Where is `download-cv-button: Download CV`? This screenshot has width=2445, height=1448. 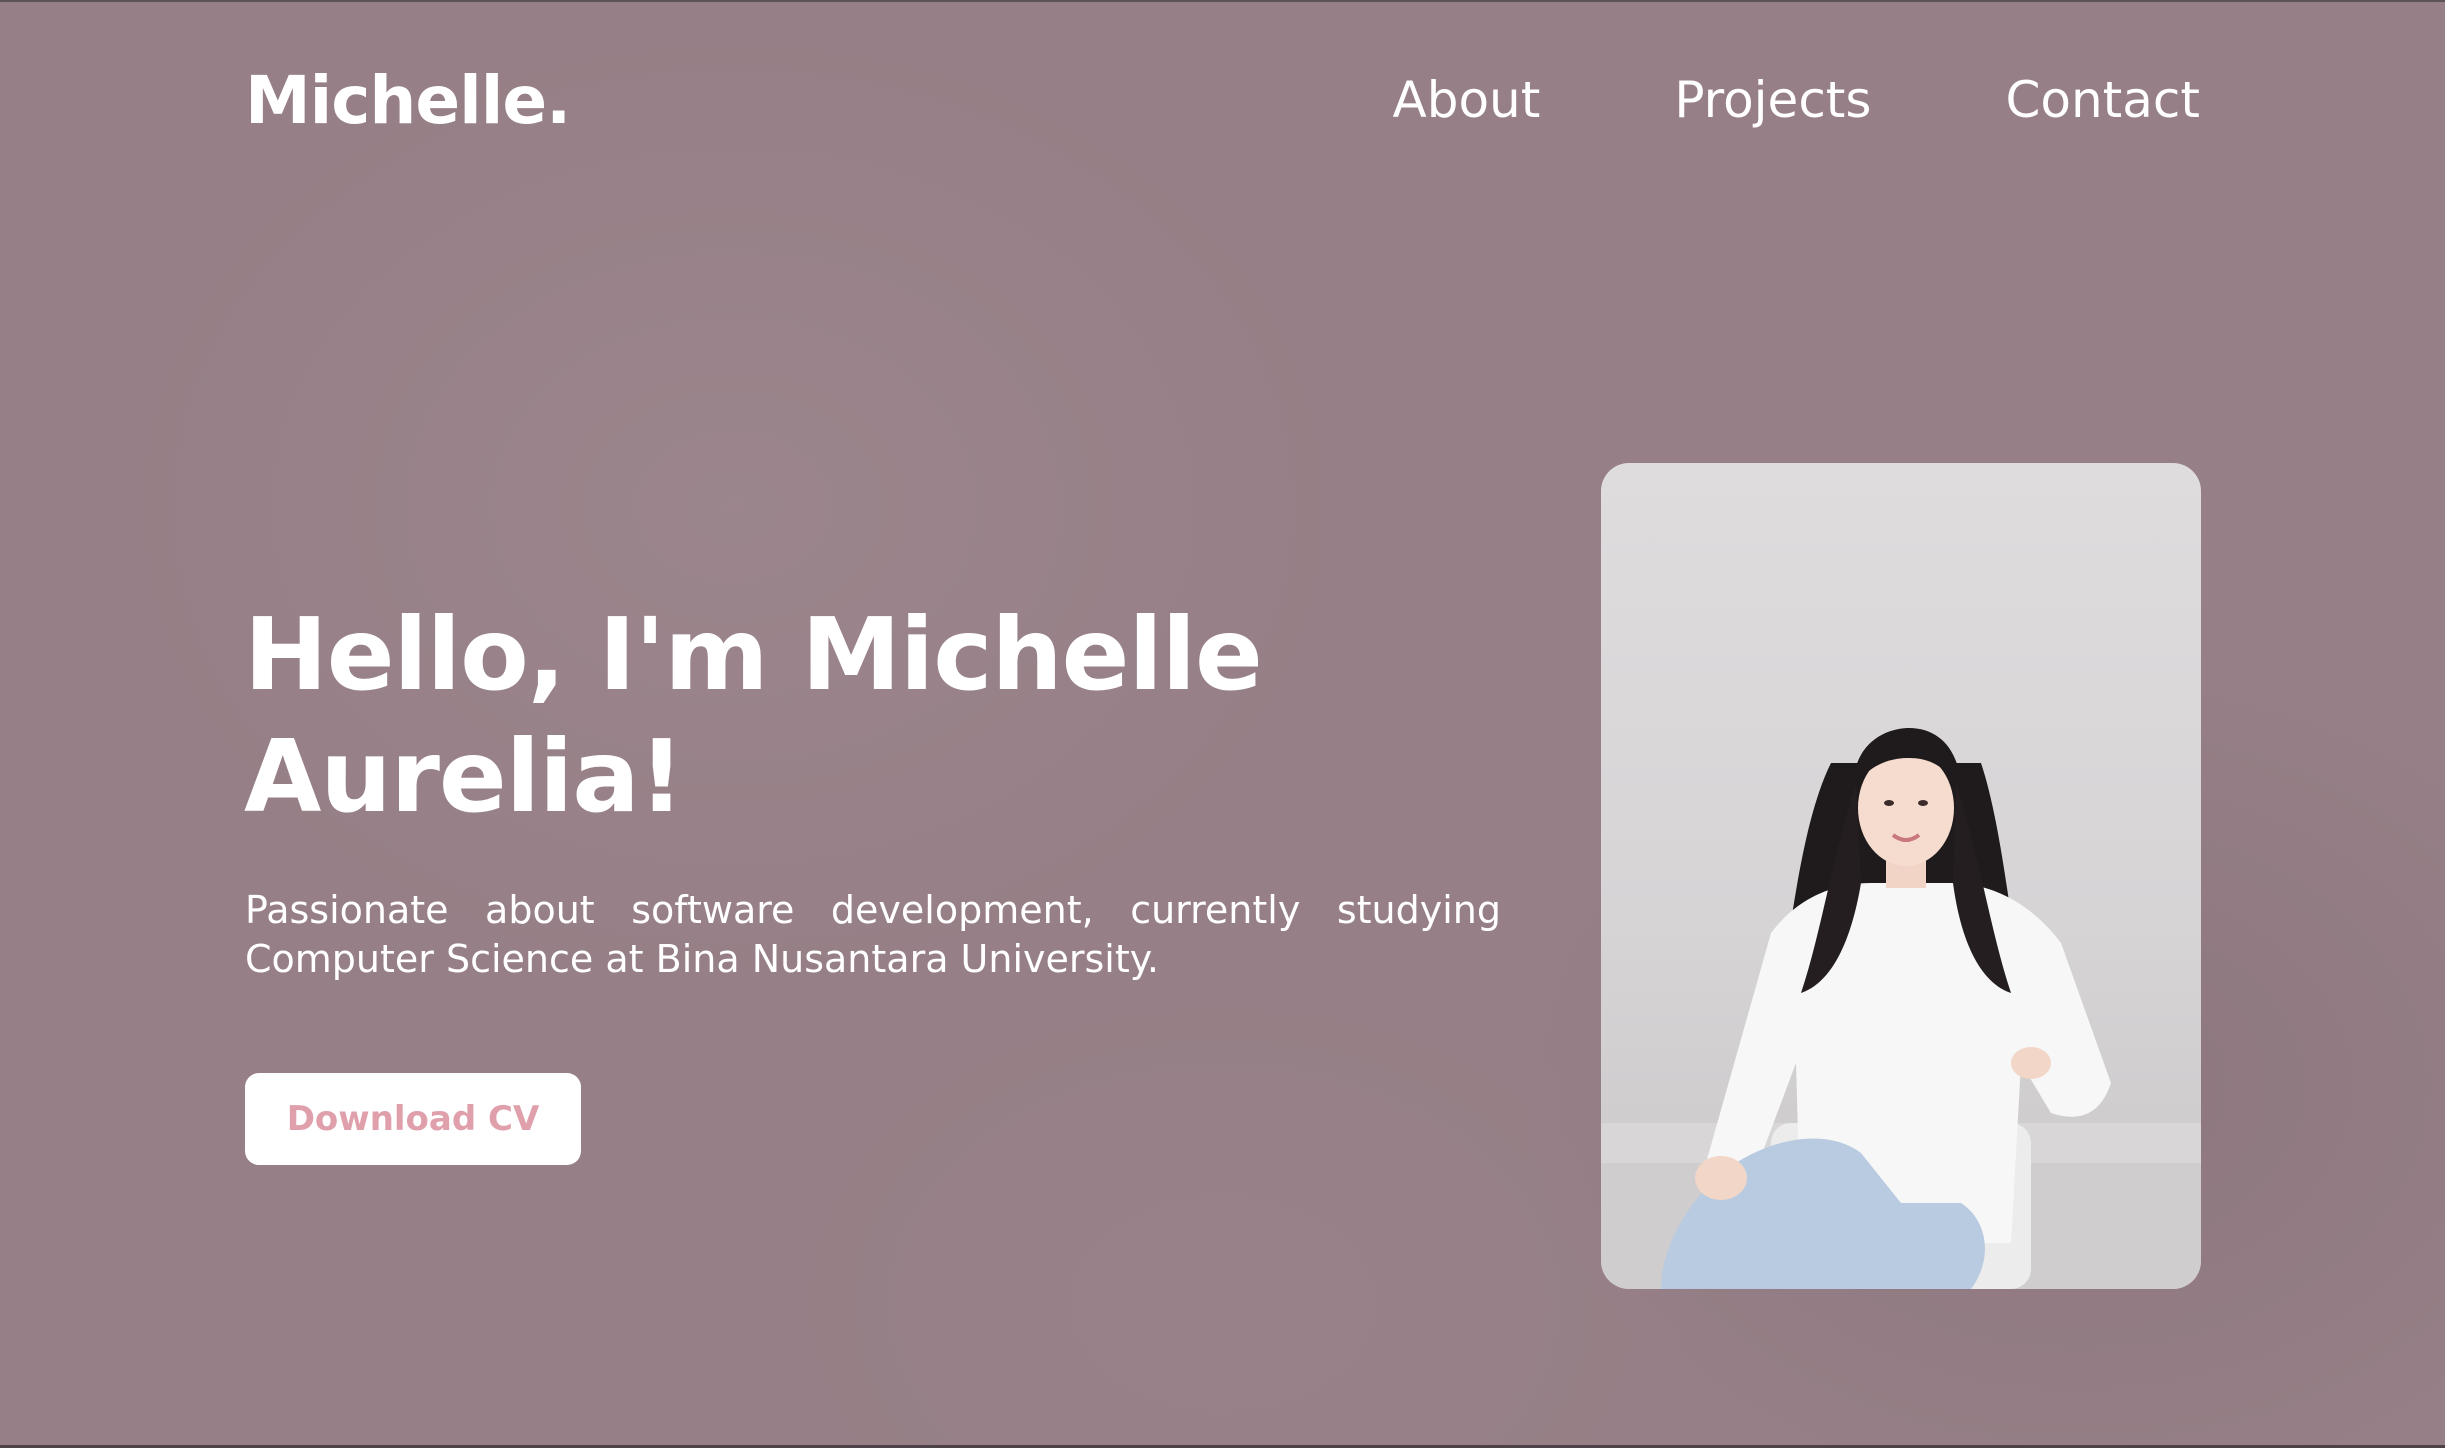 download-cv-button: Download CV is located at coordinates (413, 1119).